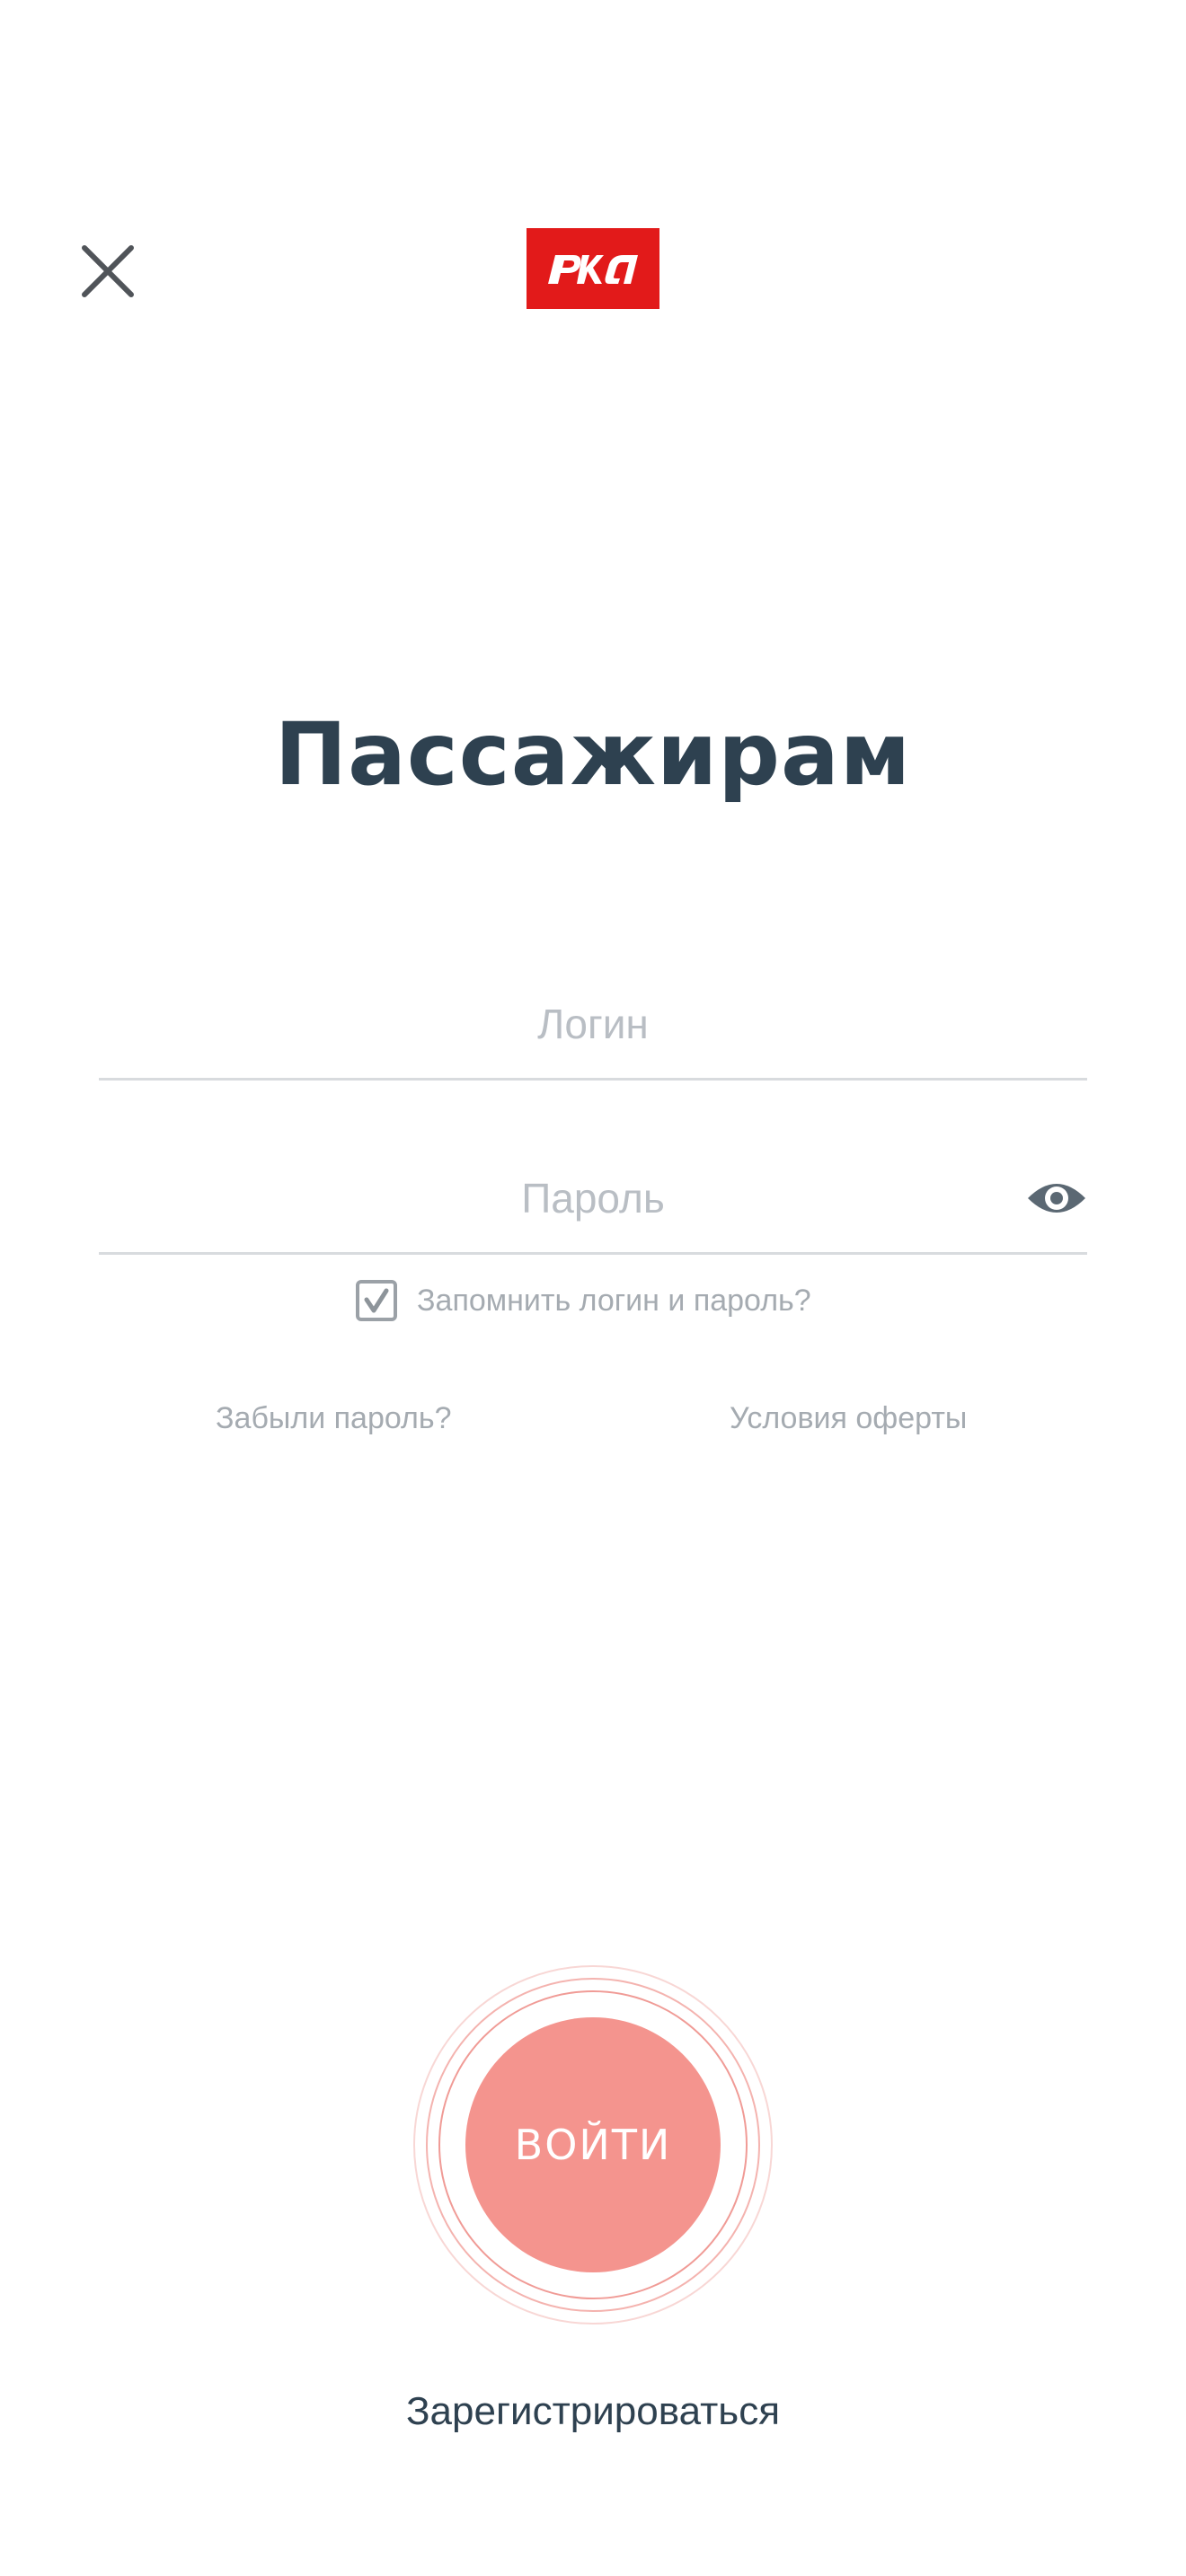  Describe the element at coordinates (593, 754) in the screenshot. I see `page-title: Пассажирам` at that location.